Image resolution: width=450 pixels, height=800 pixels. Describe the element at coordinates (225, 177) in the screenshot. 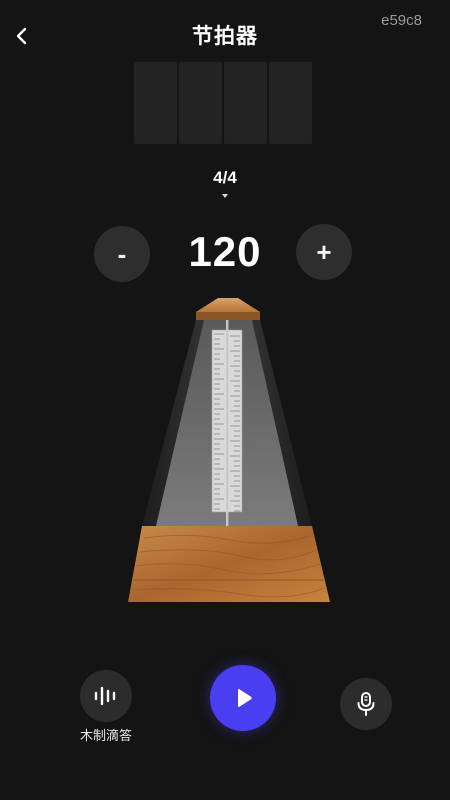

I see `time-signature-label: 4/4` at that location.